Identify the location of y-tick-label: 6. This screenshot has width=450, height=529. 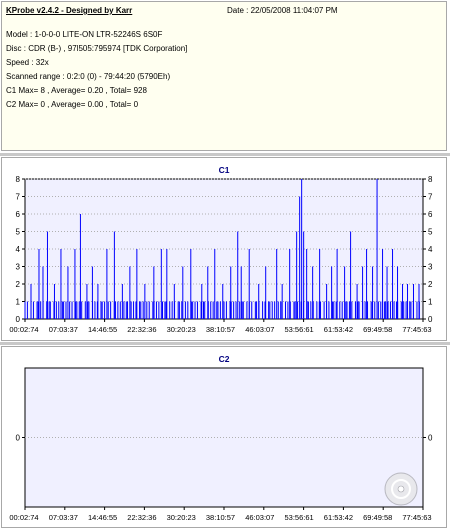
(18, 214).